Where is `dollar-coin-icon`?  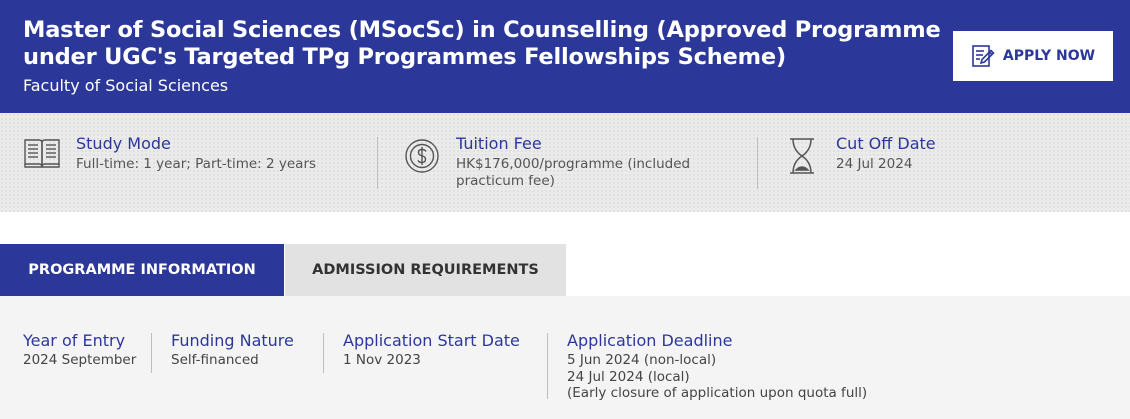
dollar-coin-icon is located at coordinates (422, 158).